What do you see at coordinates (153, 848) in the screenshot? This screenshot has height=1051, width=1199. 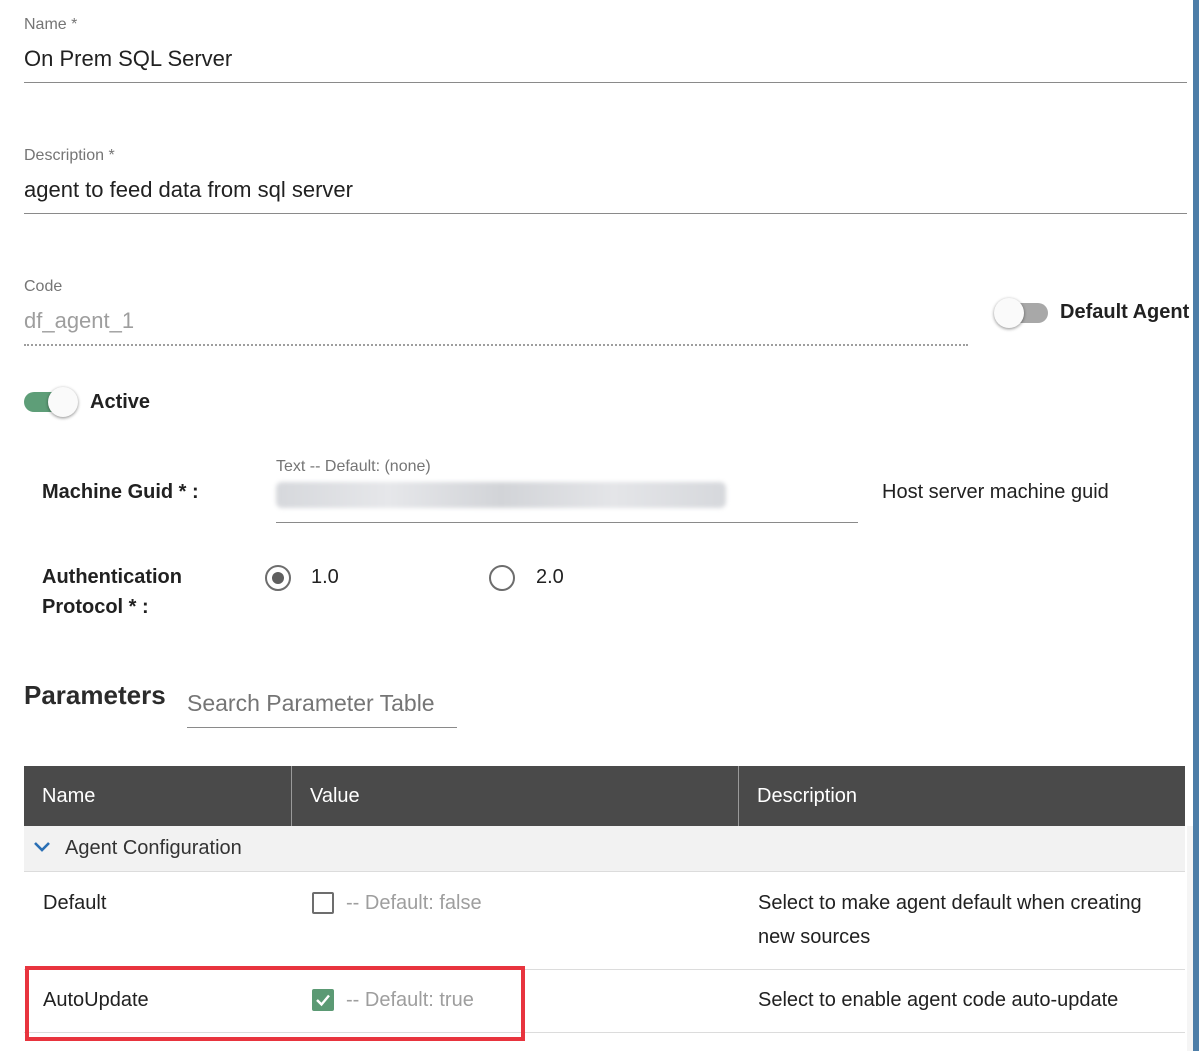 I see `group-label: Agent Configuration` at bounding box center [153, 848].